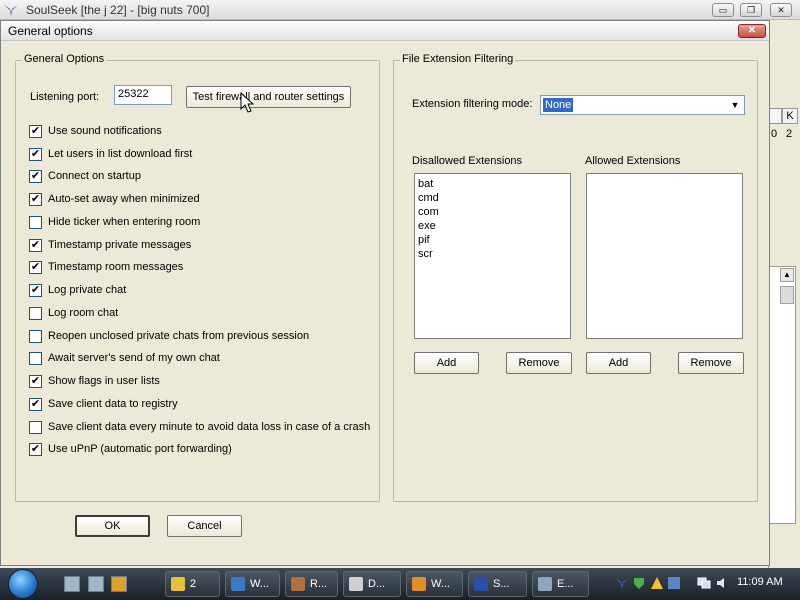 This screenshot has width=800, height=600. What do you see at coordinates (64, 59) in the screenshot?
I see `group-label: General Options` at bounding box center [64, 59].